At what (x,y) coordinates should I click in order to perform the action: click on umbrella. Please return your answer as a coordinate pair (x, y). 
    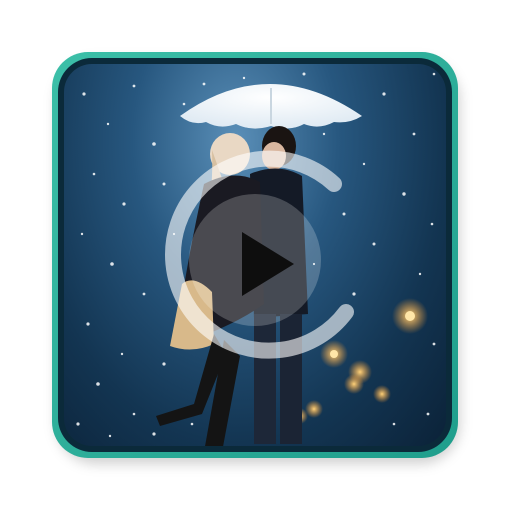
    Looking at the image, I should click on (271, 106).